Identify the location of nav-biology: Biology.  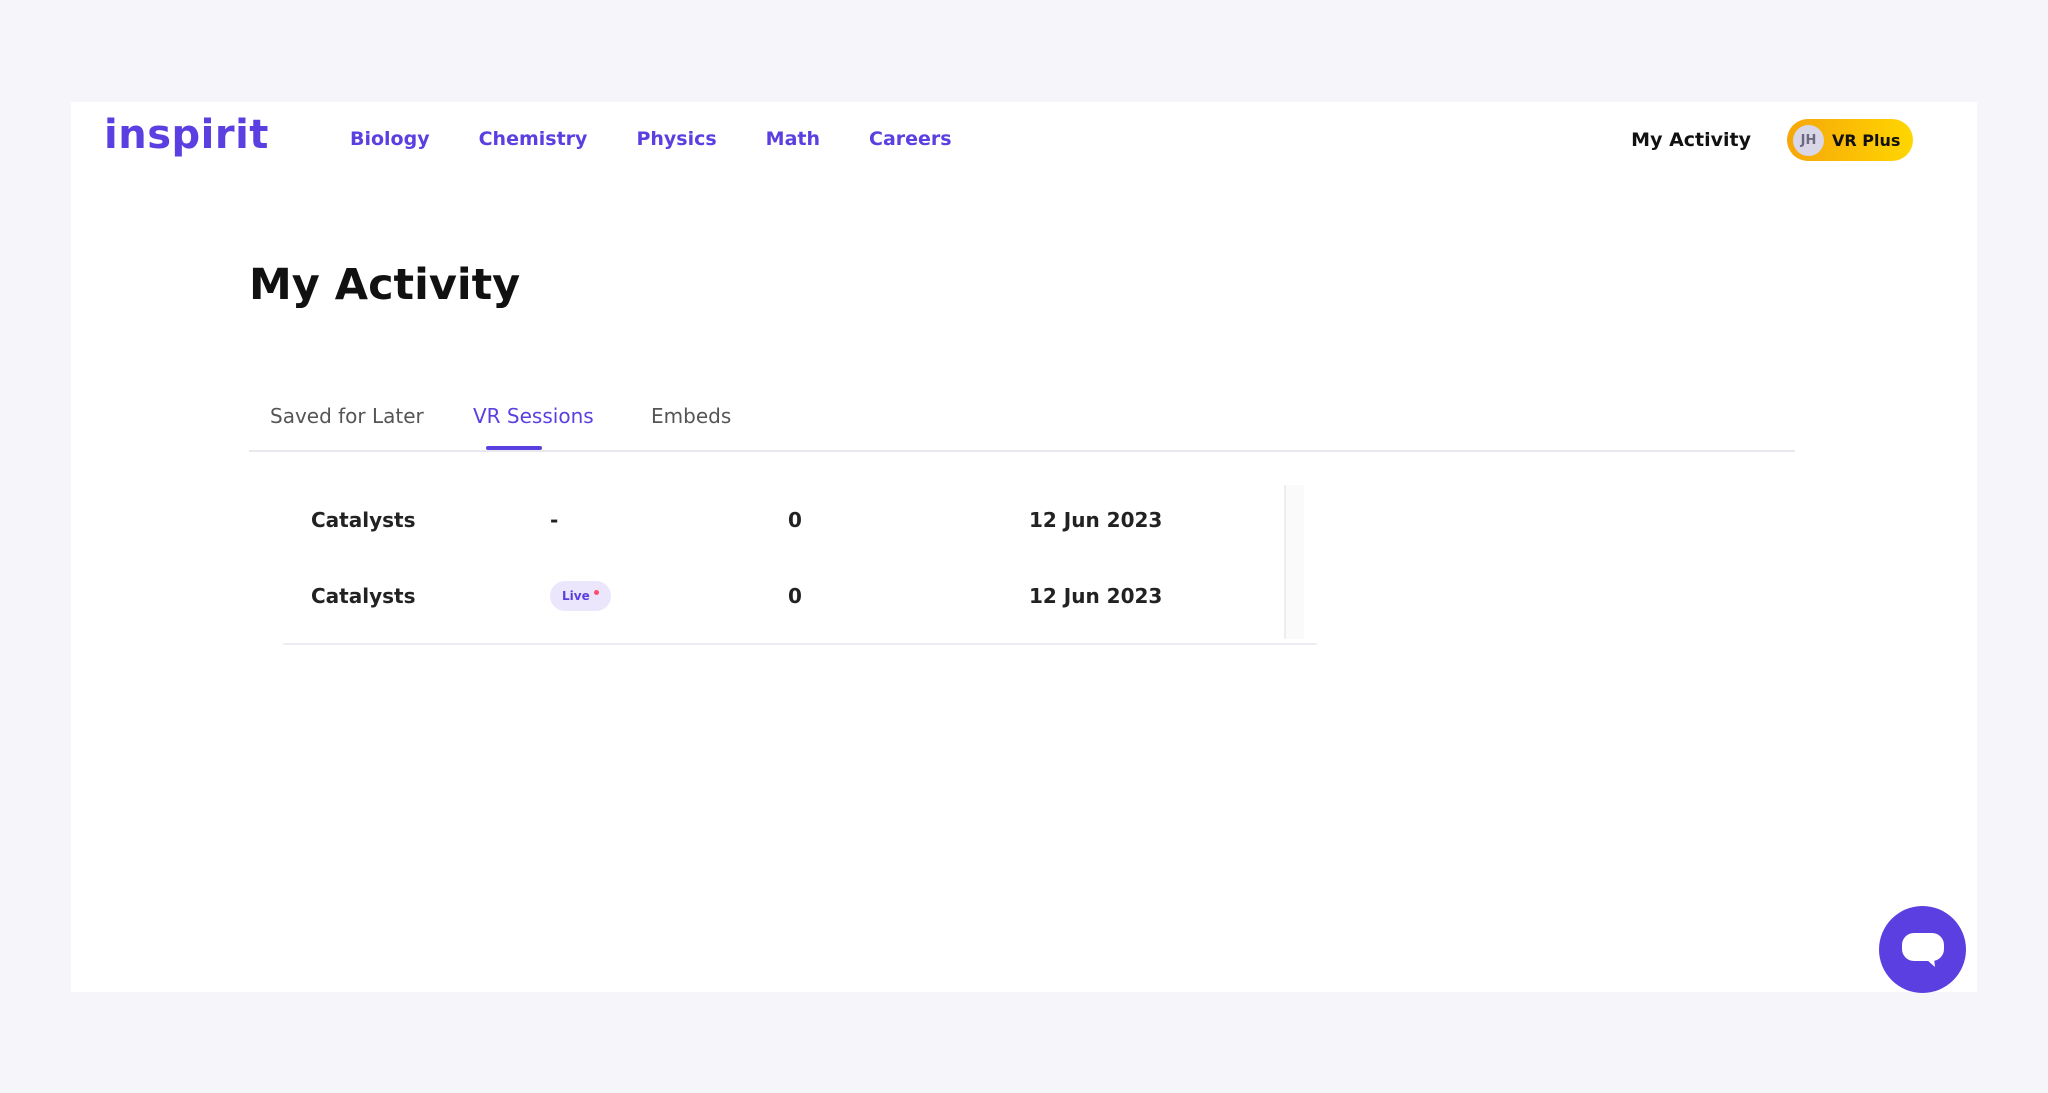
(390, 139).